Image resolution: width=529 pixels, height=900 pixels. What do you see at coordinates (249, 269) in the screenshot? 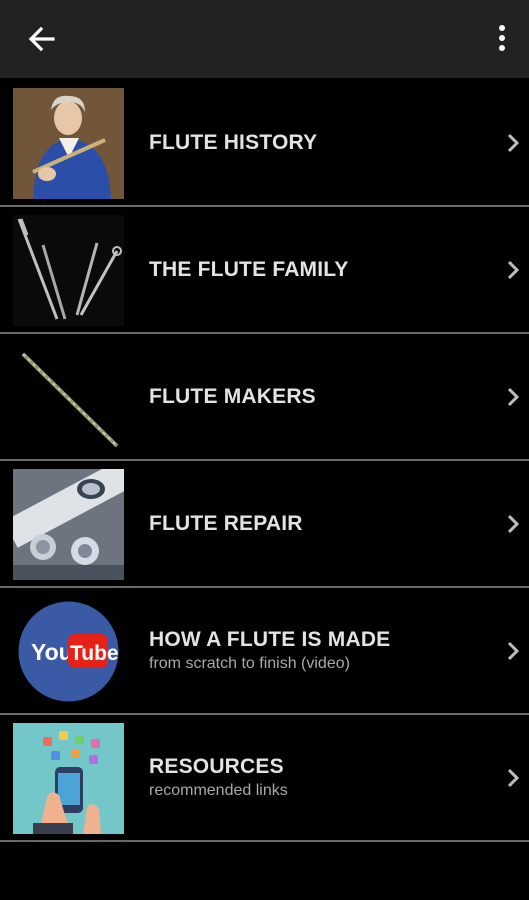
I see `list-item-title: THE FLUTE FAMILY` at bounding box center [249, 269].